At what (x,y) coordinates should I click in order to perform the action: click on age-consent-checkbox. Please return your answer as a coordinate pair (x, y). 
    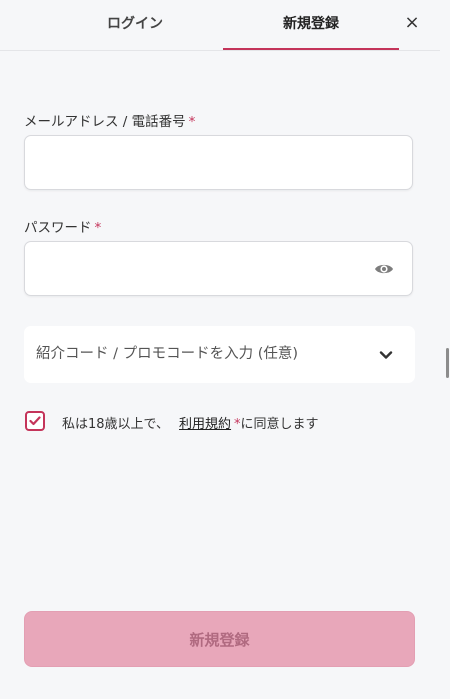
    Looking at the image, I should click on (35, 421).